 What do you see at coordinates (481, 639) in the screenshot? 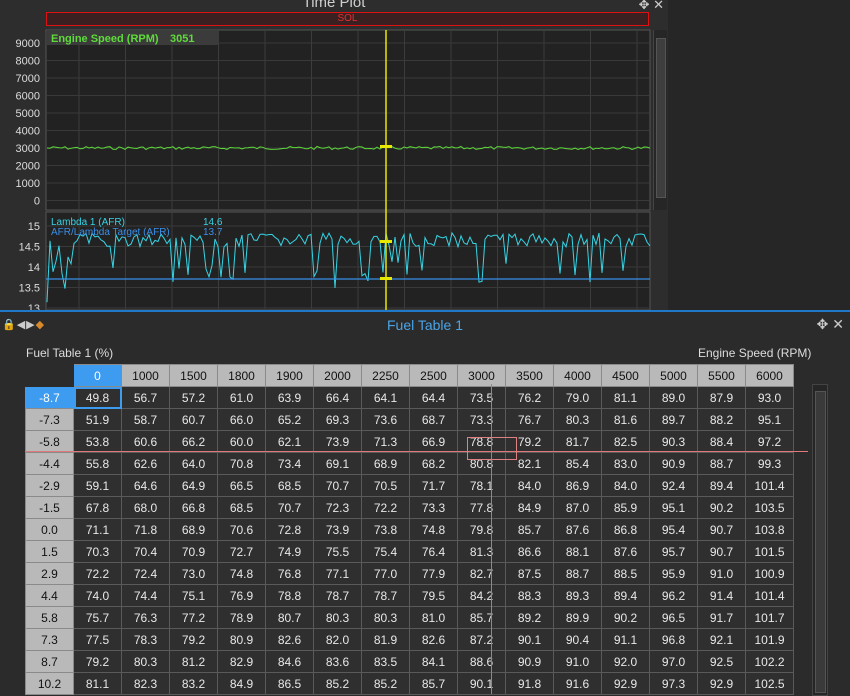
I see `table-cell: 87.2` at bounding box center [481, 639].